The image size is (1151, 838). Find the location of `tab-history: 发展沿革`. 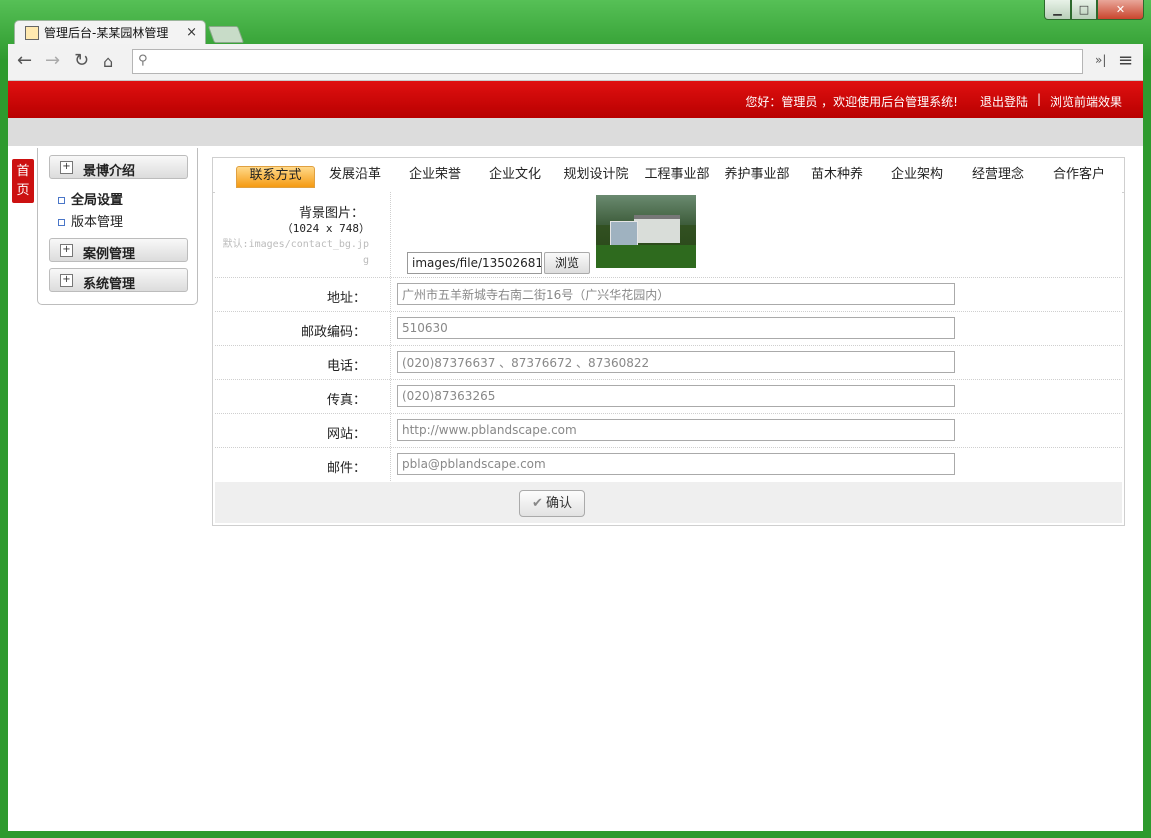

tab-history: 发展沿革 is located at coordinates (355, 177).